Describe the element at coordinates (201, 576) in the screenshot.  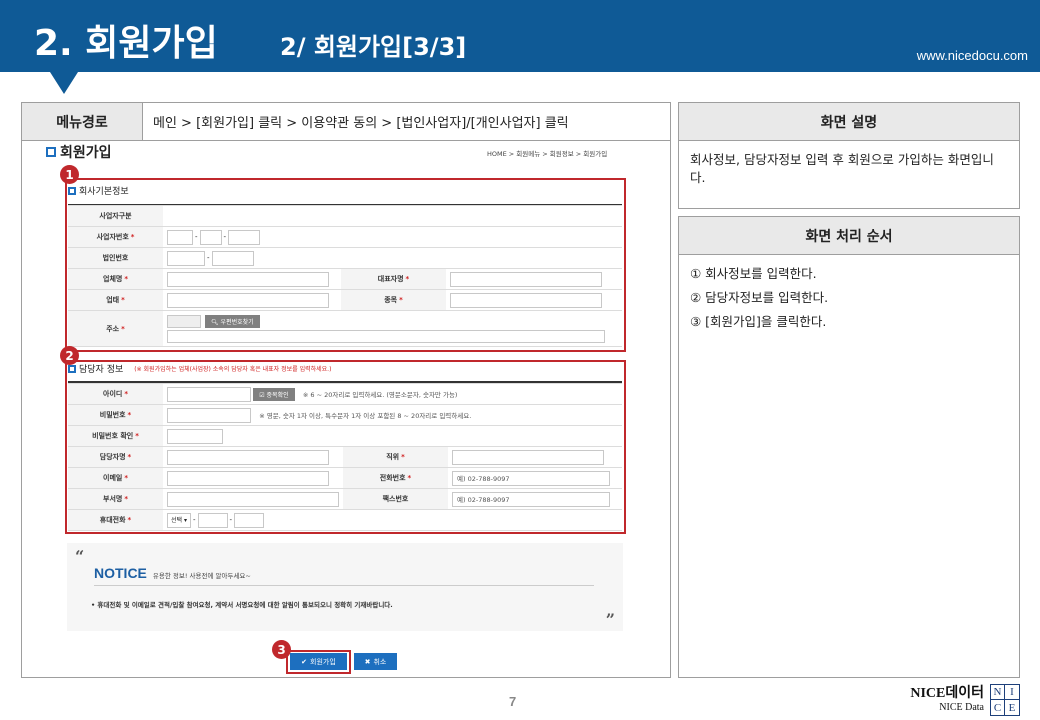
I see `notice-subtitle: 유용한 정보! 사용전에 알아두세요~` at that location.